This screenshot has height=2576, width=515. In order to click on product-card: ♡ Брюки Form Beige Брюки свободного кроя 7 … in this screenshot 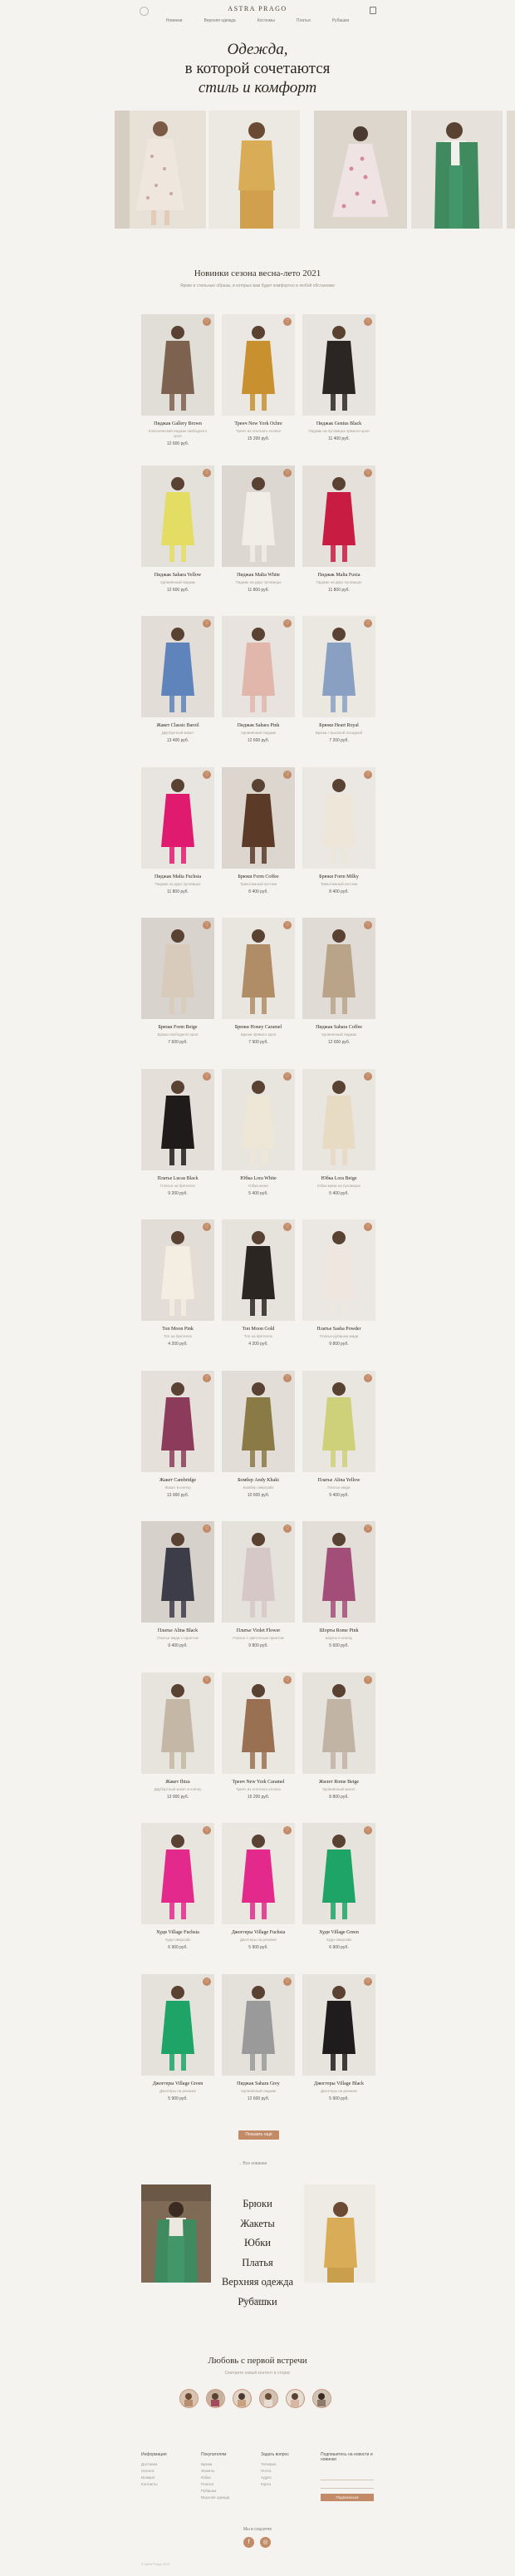, I will do `click(177, 981)`.